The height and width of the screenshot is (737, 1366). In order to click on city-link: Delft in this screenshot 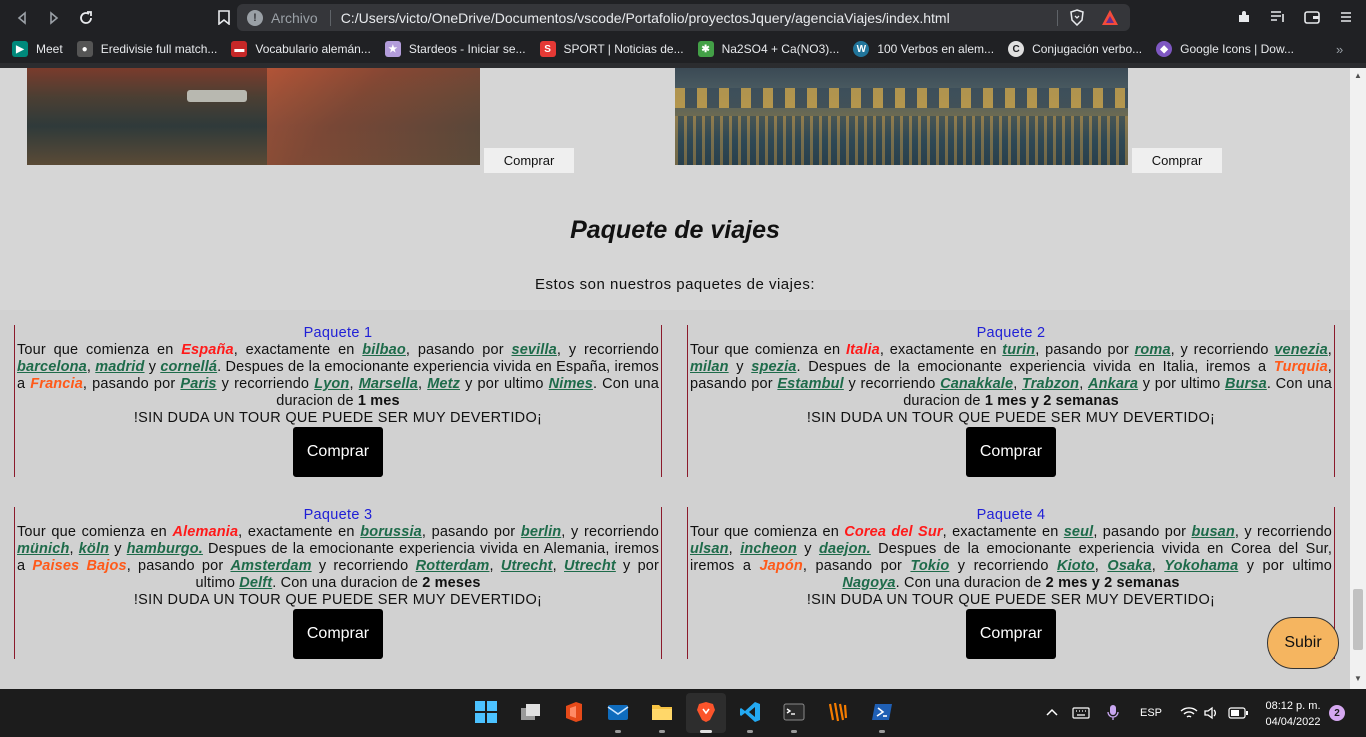, I will do `click(255, 583)`.